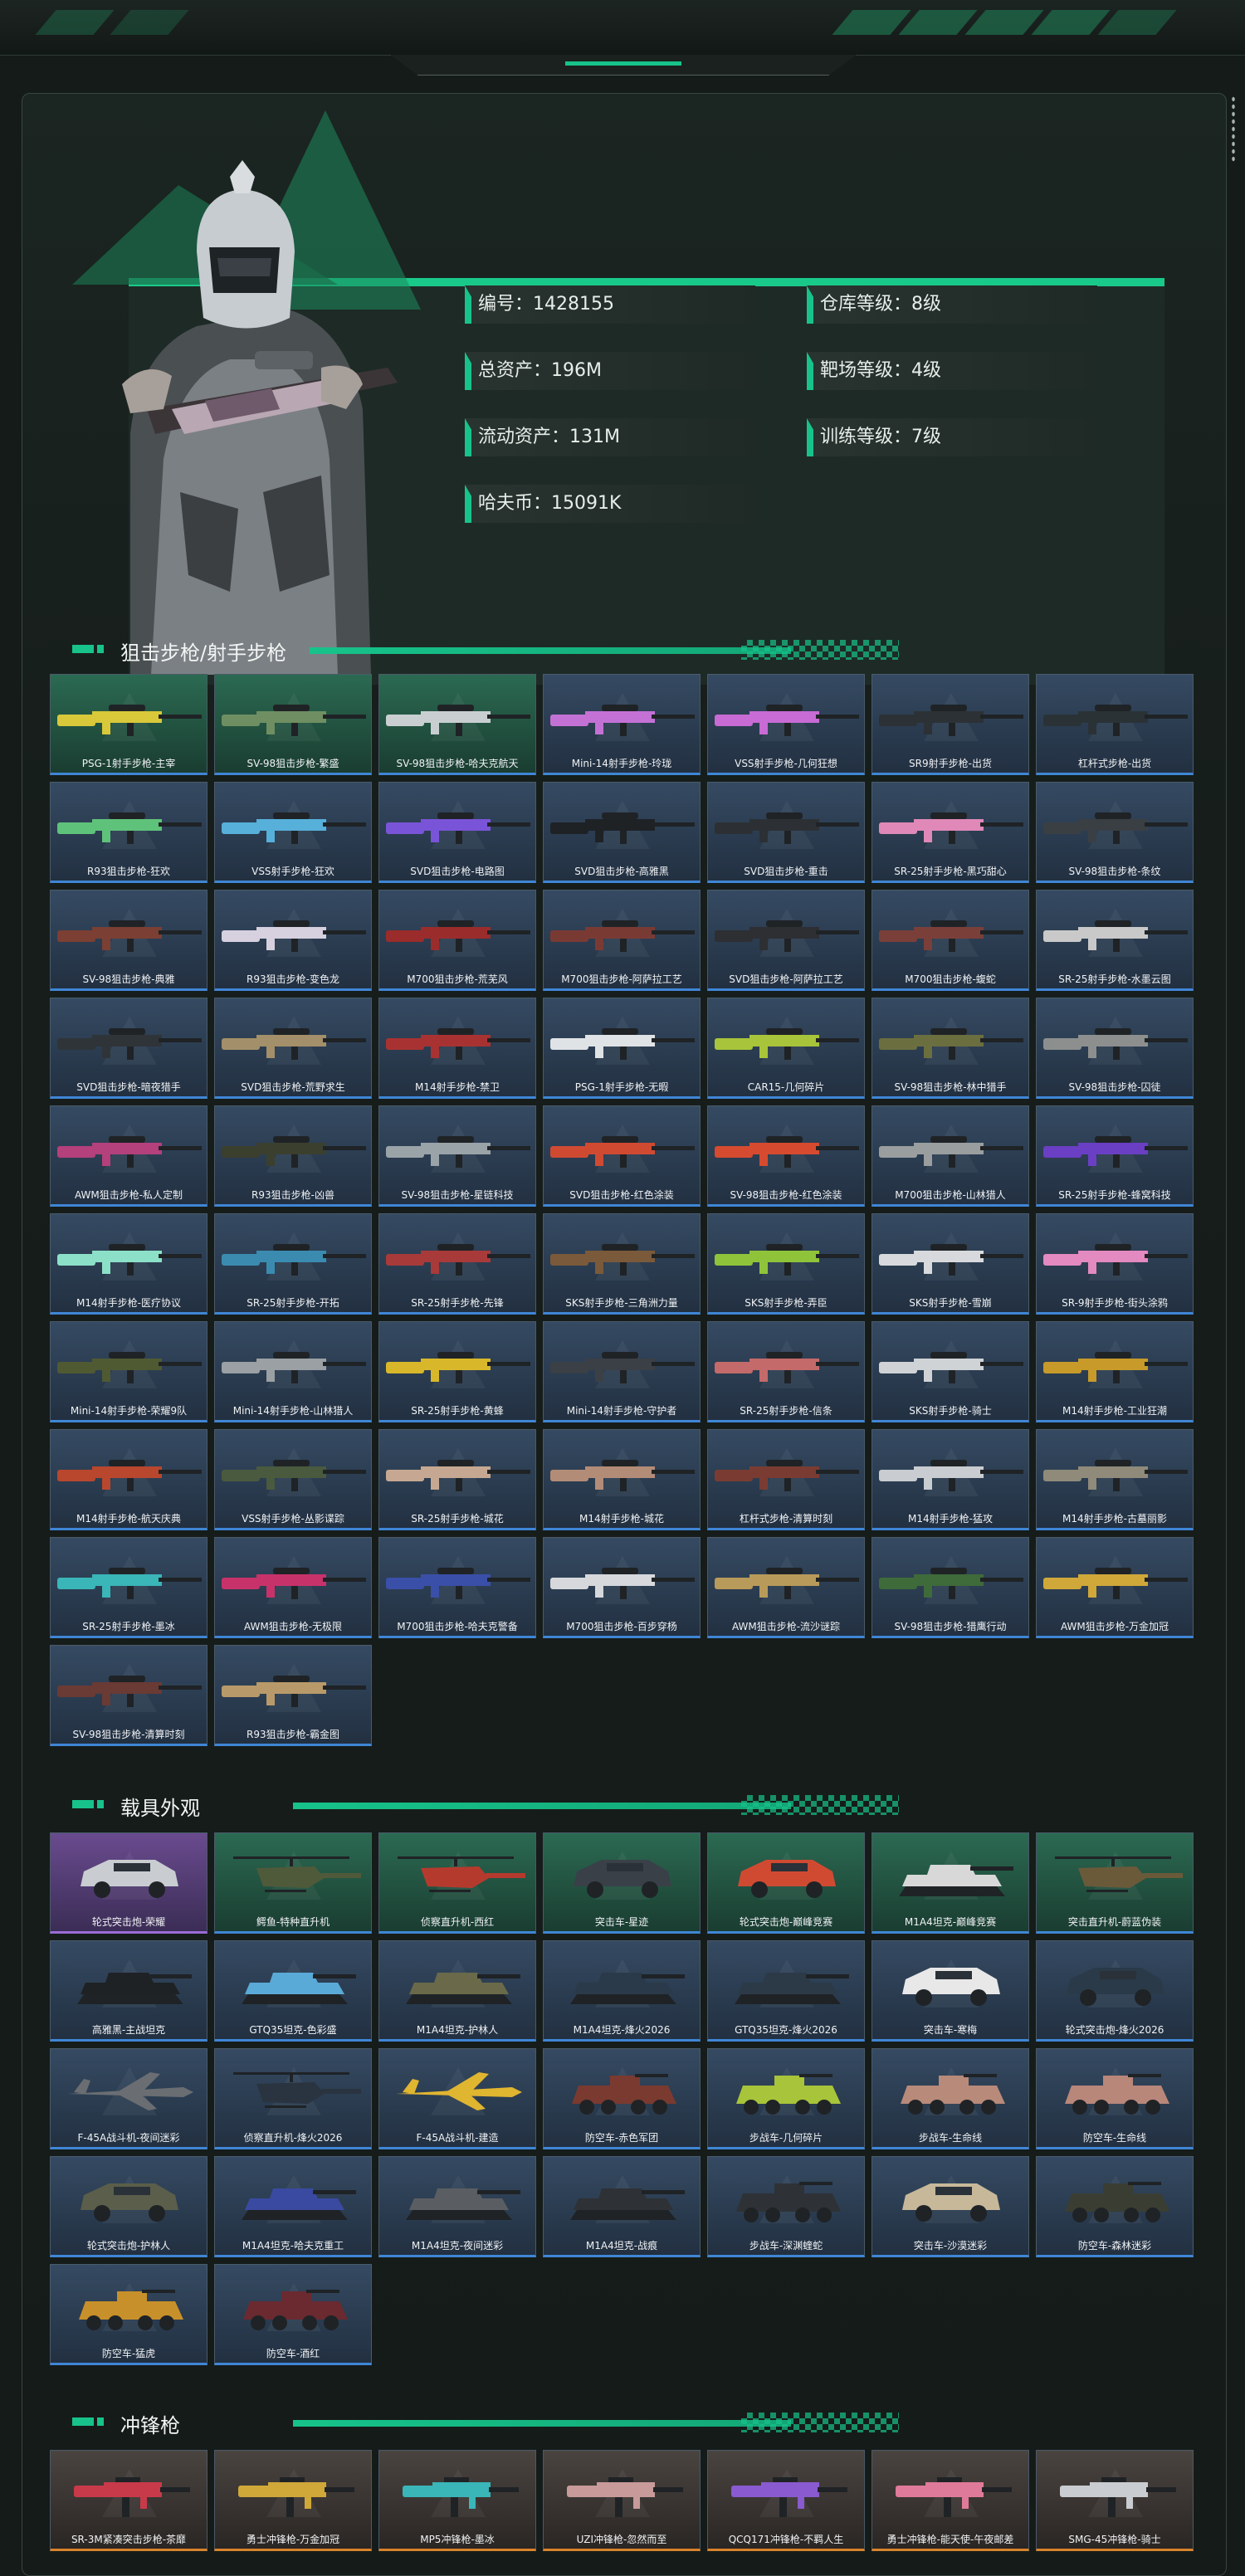 The height and width of the screenshot is (2576, 1245). Describe the element at coordinates (293, 832) in the screenshot. I see `item-card: VSS射手步枪-狂欢` at that location.